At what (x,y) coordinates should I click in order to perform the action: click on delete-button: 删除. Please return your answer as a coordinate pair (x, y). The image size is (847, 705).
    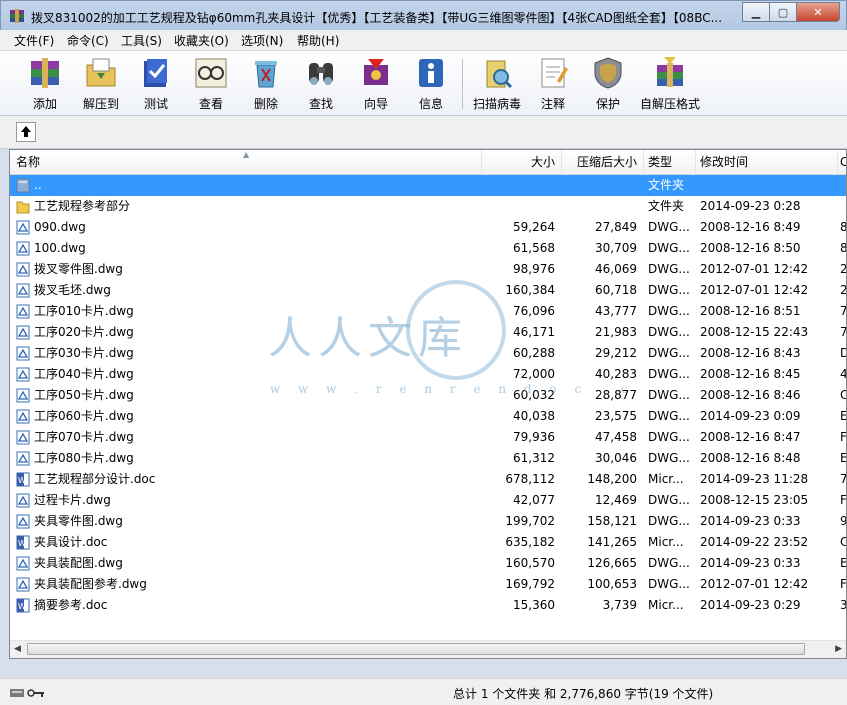
    Looking at the image, I should click on (266, 83).